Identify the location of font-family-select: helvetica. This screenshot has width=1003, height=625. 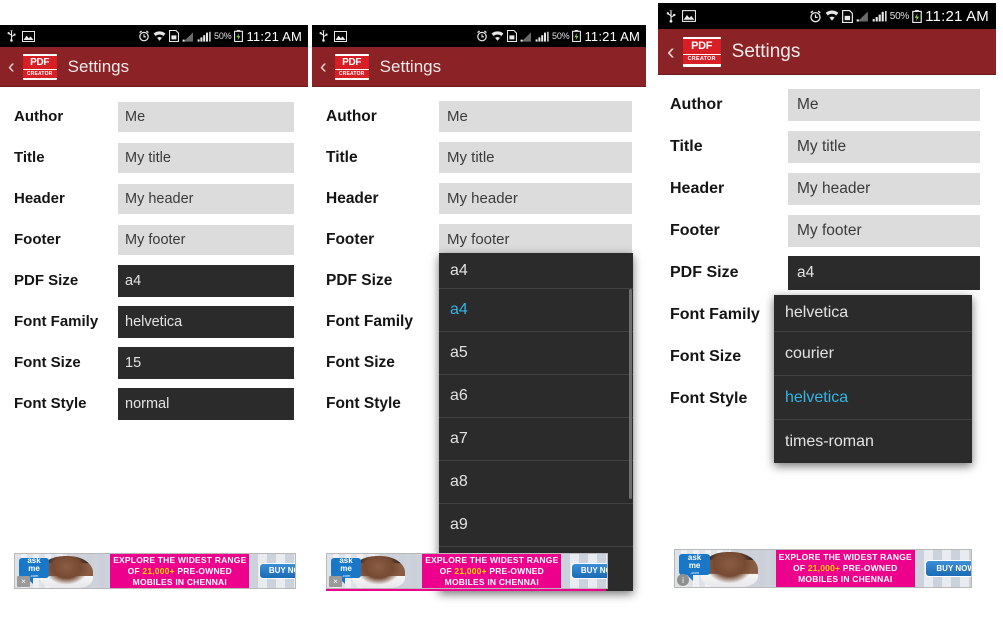
(206, 321).